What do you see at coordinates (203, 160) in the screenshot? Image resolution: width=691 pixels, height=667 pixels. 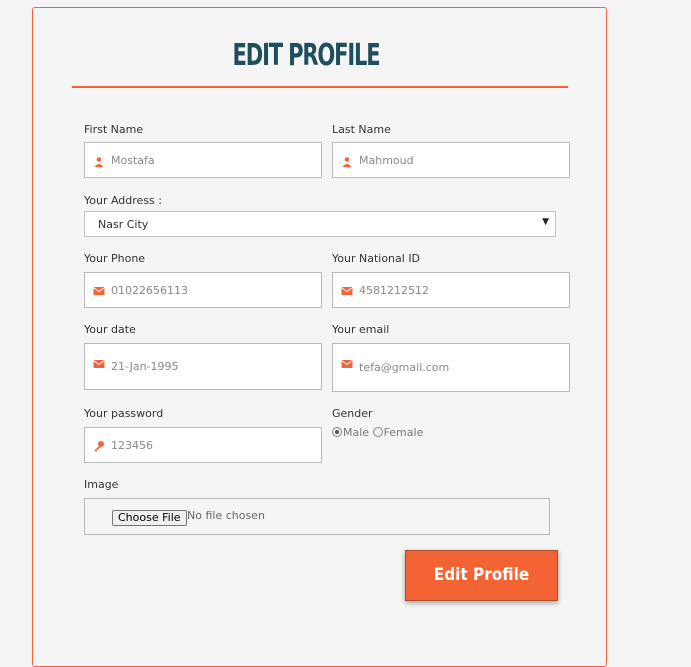 I see `first-name-field: Mostafa` at bounding box center [203, 160].